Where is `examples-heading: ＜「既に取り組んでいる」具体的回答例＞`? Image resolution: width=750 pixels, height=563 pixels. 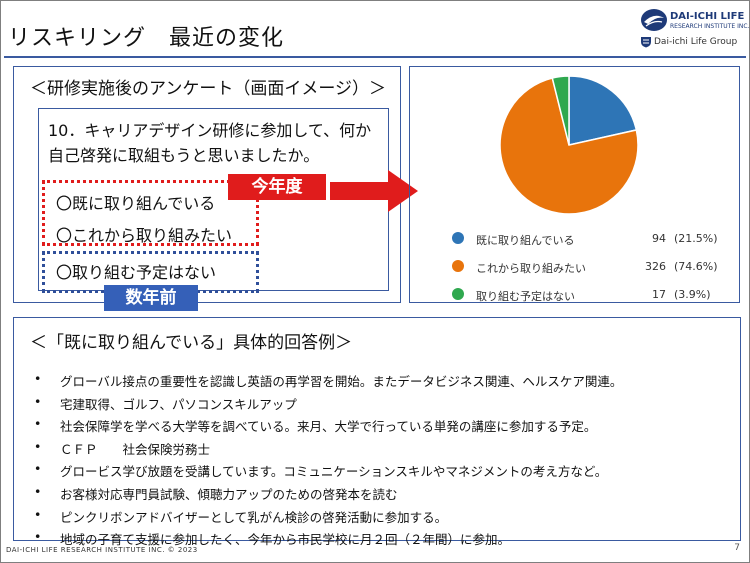
examples-heading: ＜「既に取り組んでいる」具体的回答例＞ is located at coordinates (191, 343).